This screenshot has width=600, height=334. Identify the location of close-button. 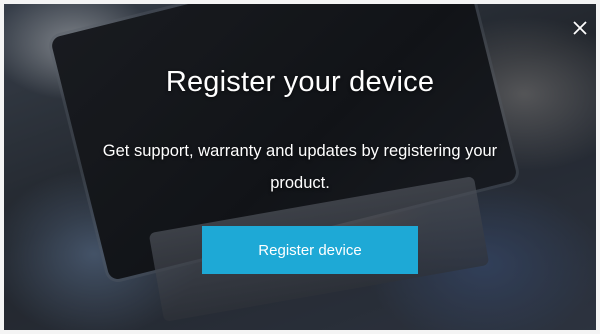
(580, 28).